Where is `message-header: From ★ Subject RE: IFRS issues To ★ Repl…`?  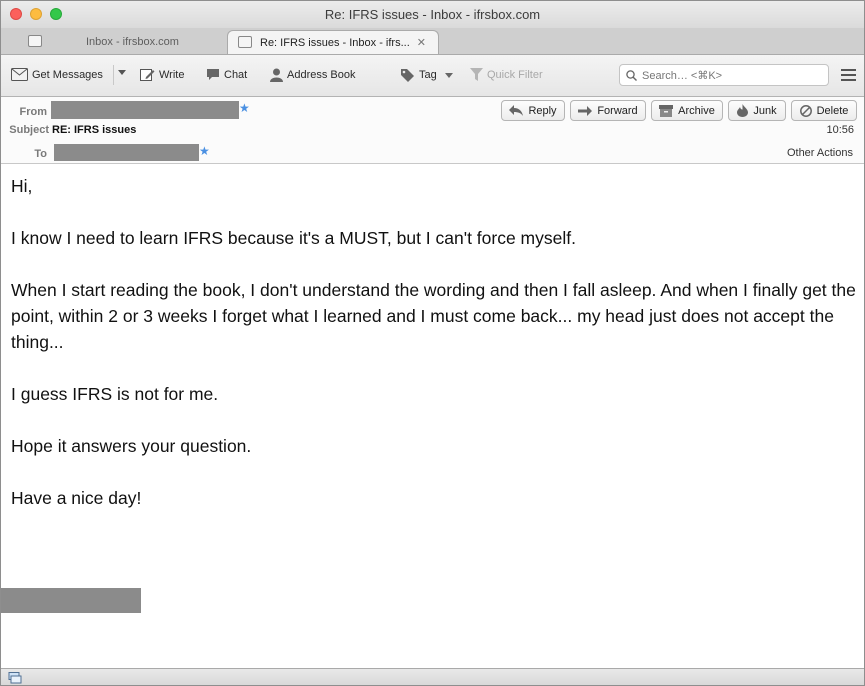 message-header: From ★ Subject RE: IFRS issues To ★ Repl… is located at coordinates (432, 130).